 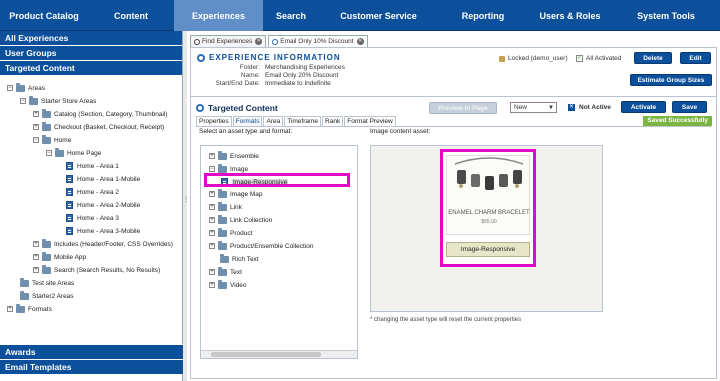 What do you see at coordinates (643, 107) in the screenshot?
I see `activate-button: Activate` at bounding box center [643, 107].